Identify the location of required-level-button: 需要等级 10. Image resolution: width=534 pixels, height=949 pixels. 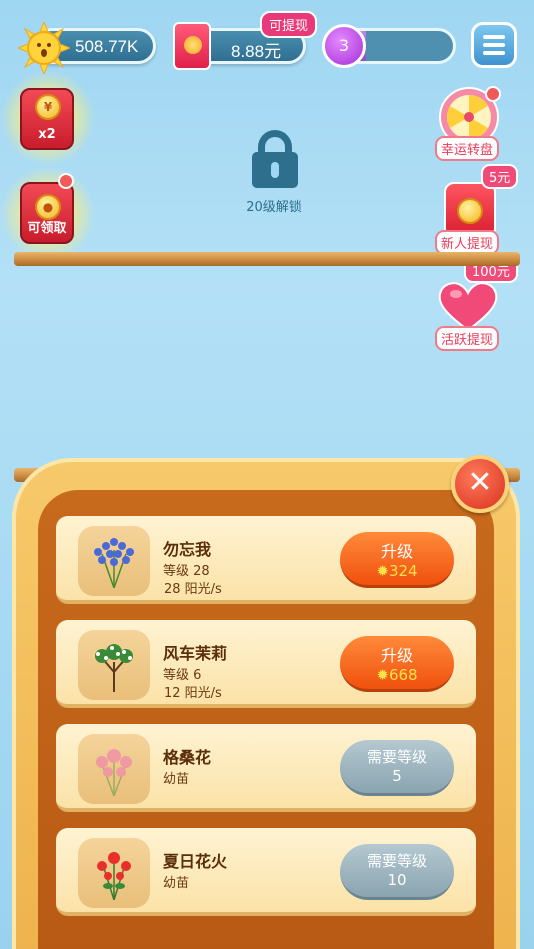
(397, 872).